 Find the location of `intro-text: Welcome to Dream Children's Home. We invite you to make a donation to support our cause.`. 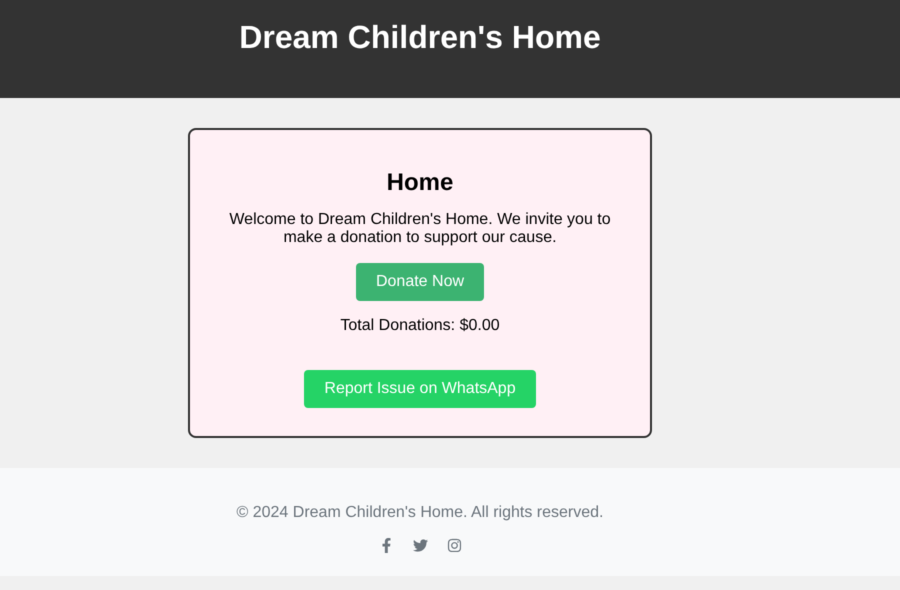

intro-text: Welcome to Dream Children's Home. We invite you to make a donation to support our cause. is located at coordinates (420, 229).